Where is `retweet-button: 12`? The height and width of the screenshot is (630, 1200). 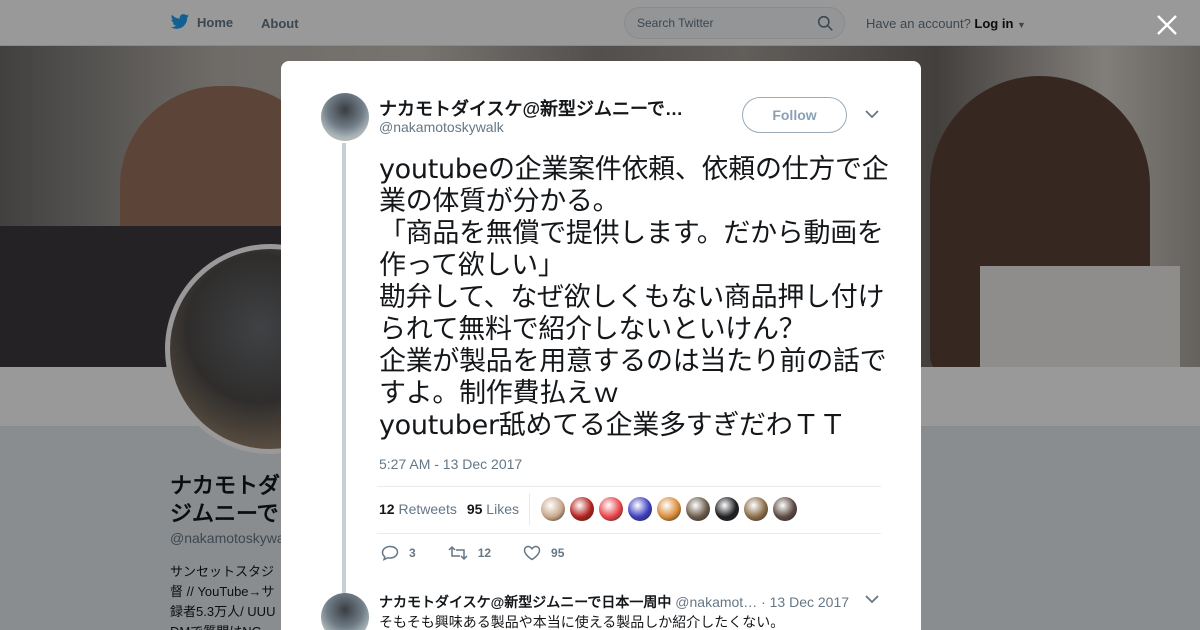 retweet-button: 12 is located at coordinates (469, 553).